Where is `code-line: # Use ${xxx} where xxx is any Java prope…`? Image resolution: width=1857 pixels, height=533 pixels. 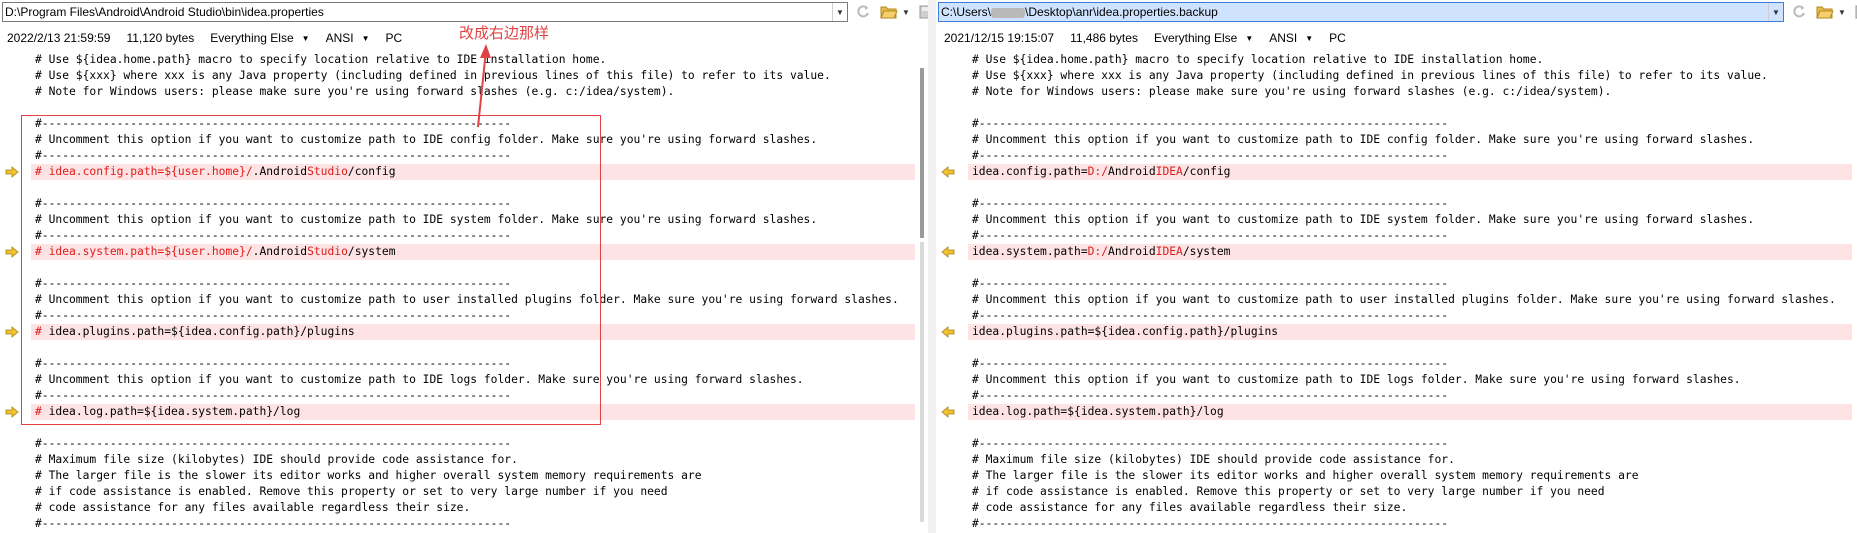
code-line: # Use ${xxx} where xxx is any Java prope… is located at coordinates (1370, 75).